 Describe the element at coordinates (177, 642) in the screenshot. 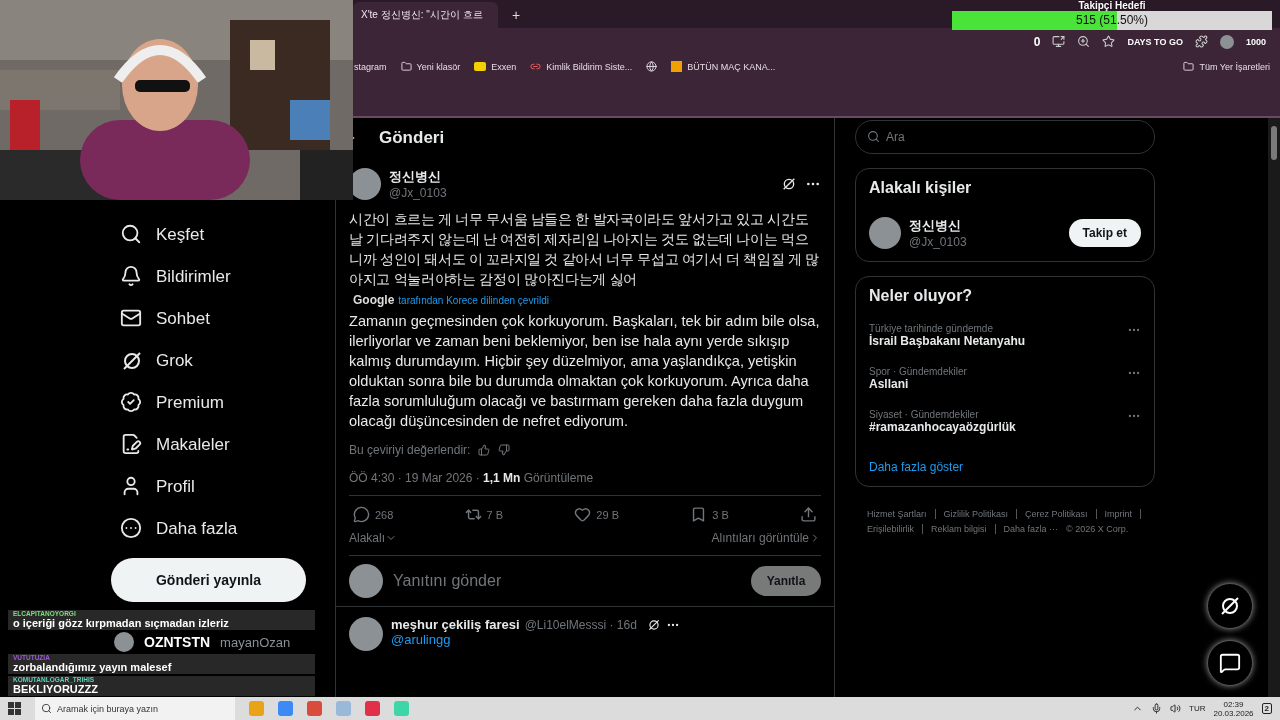

I see `account-name: OZNTSTN` at that location.